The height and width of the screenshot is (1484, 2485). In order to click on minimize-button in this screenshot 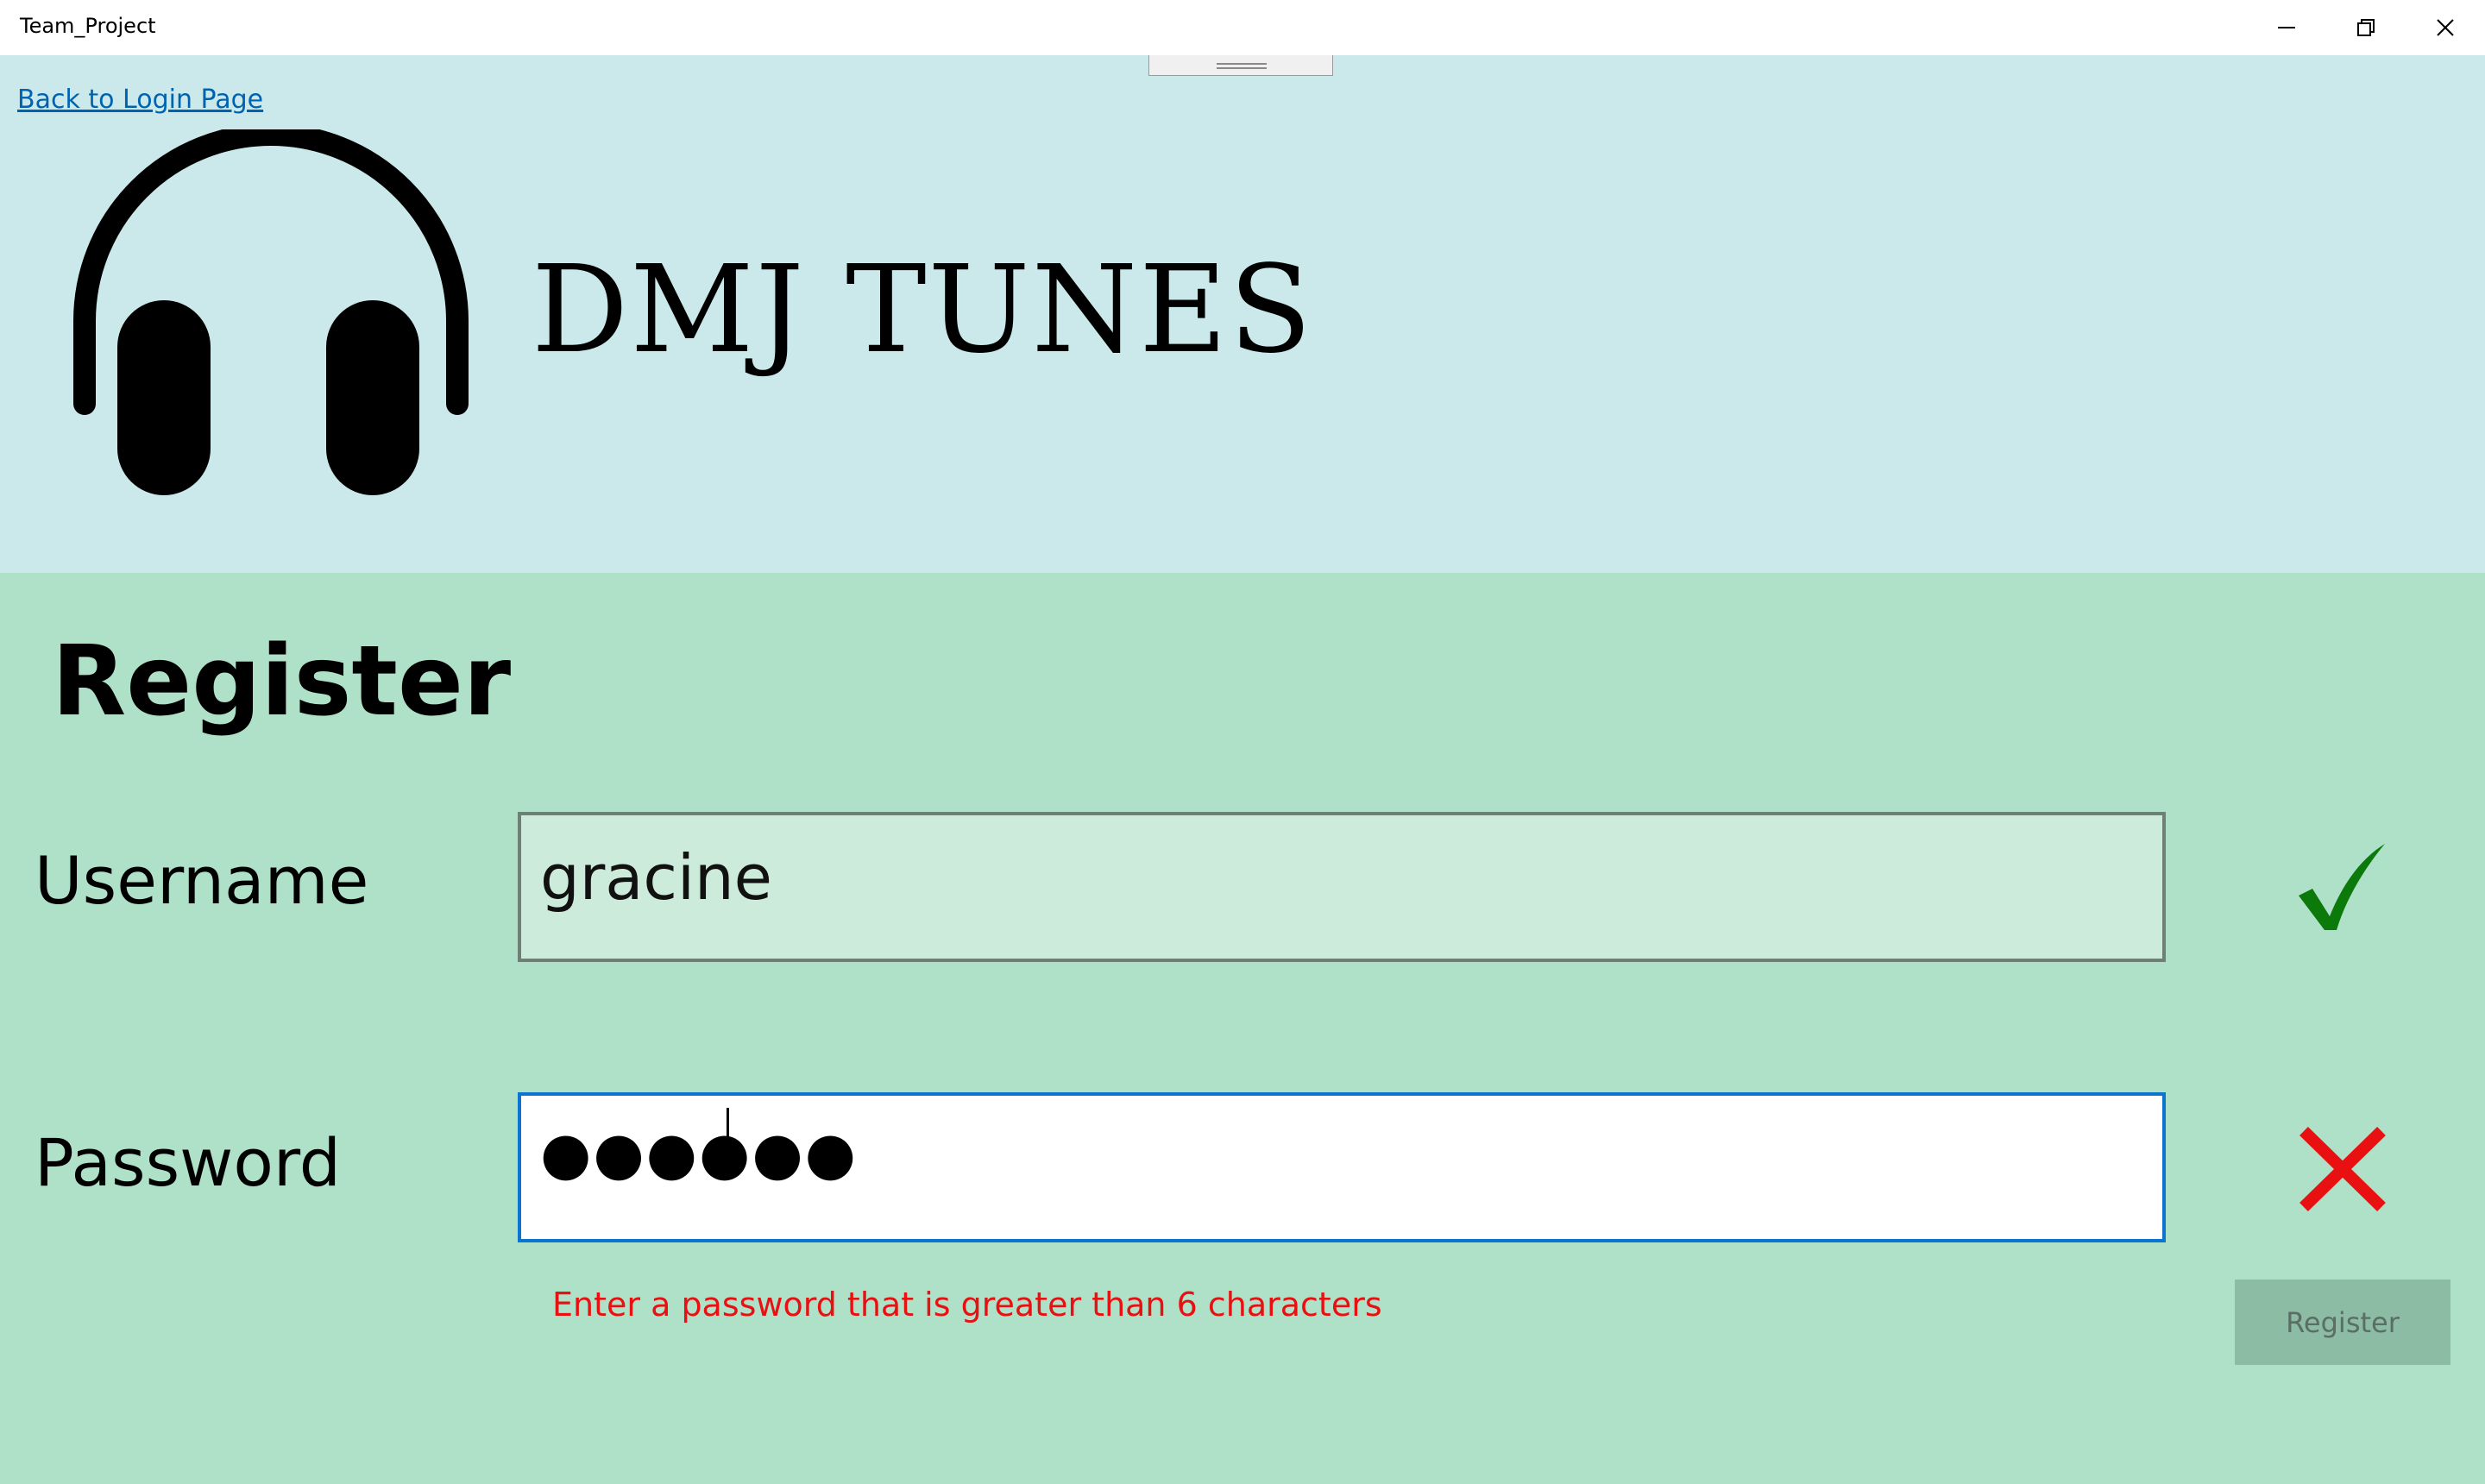, I will do `click(2286, 28)`.